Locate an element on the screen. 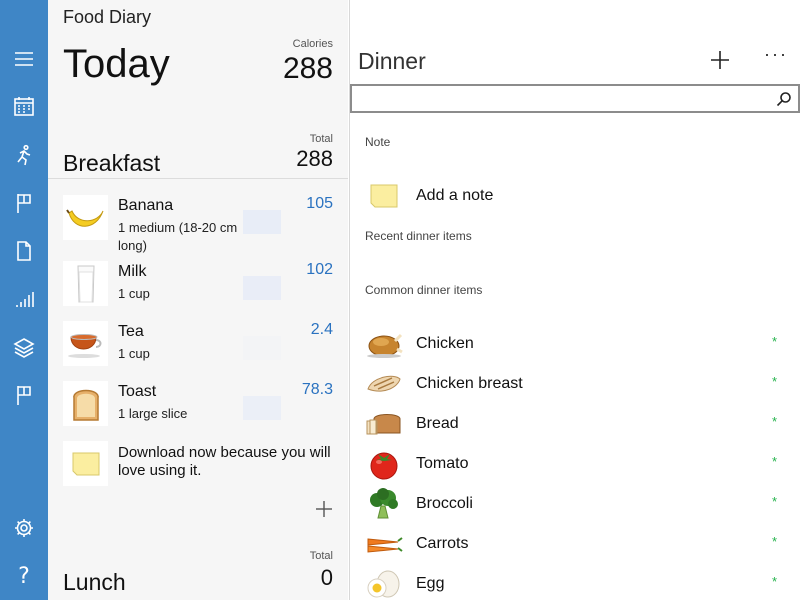 This screenshot has height=600, width=802. toast-icon is located at coordinates (85, 403).